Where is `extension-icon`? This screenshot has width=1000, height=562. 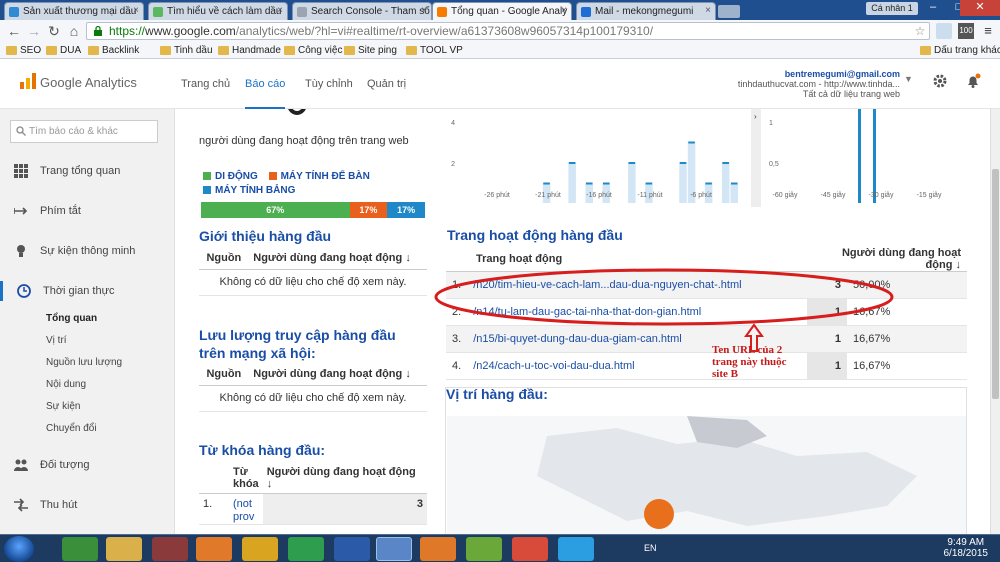 extension-icon is located at coordinates (944, 31).